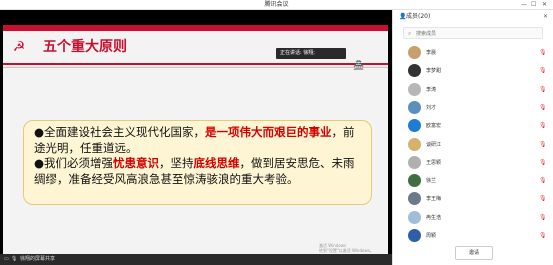  I want to click on member-row: 李王梅 🎙, so click(473, 199).